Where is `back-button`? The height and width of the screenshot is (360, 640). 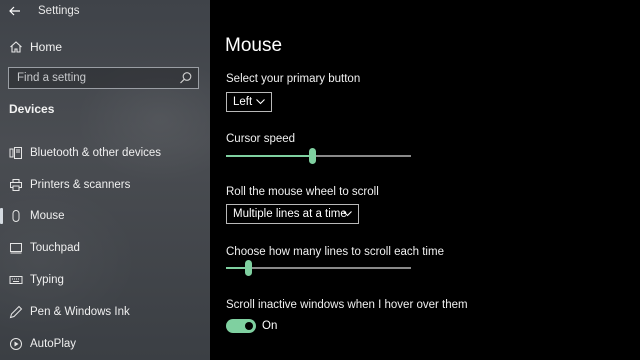 back-button is located at coordinates (15, 11).